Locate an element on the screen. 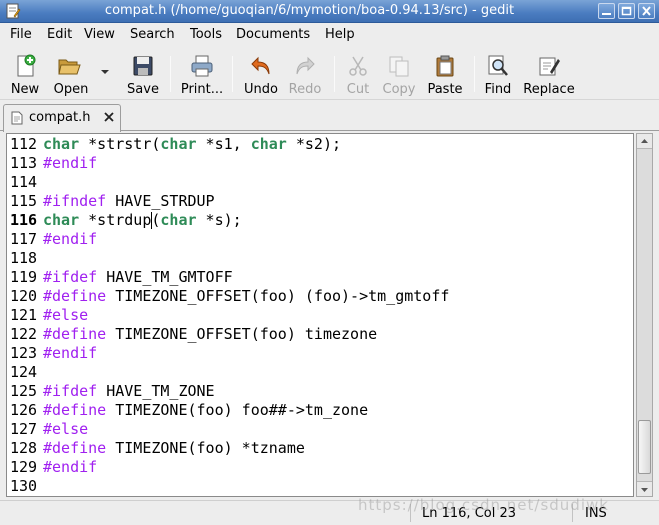  undo-button: Undo is located at coordinates (261, 75).